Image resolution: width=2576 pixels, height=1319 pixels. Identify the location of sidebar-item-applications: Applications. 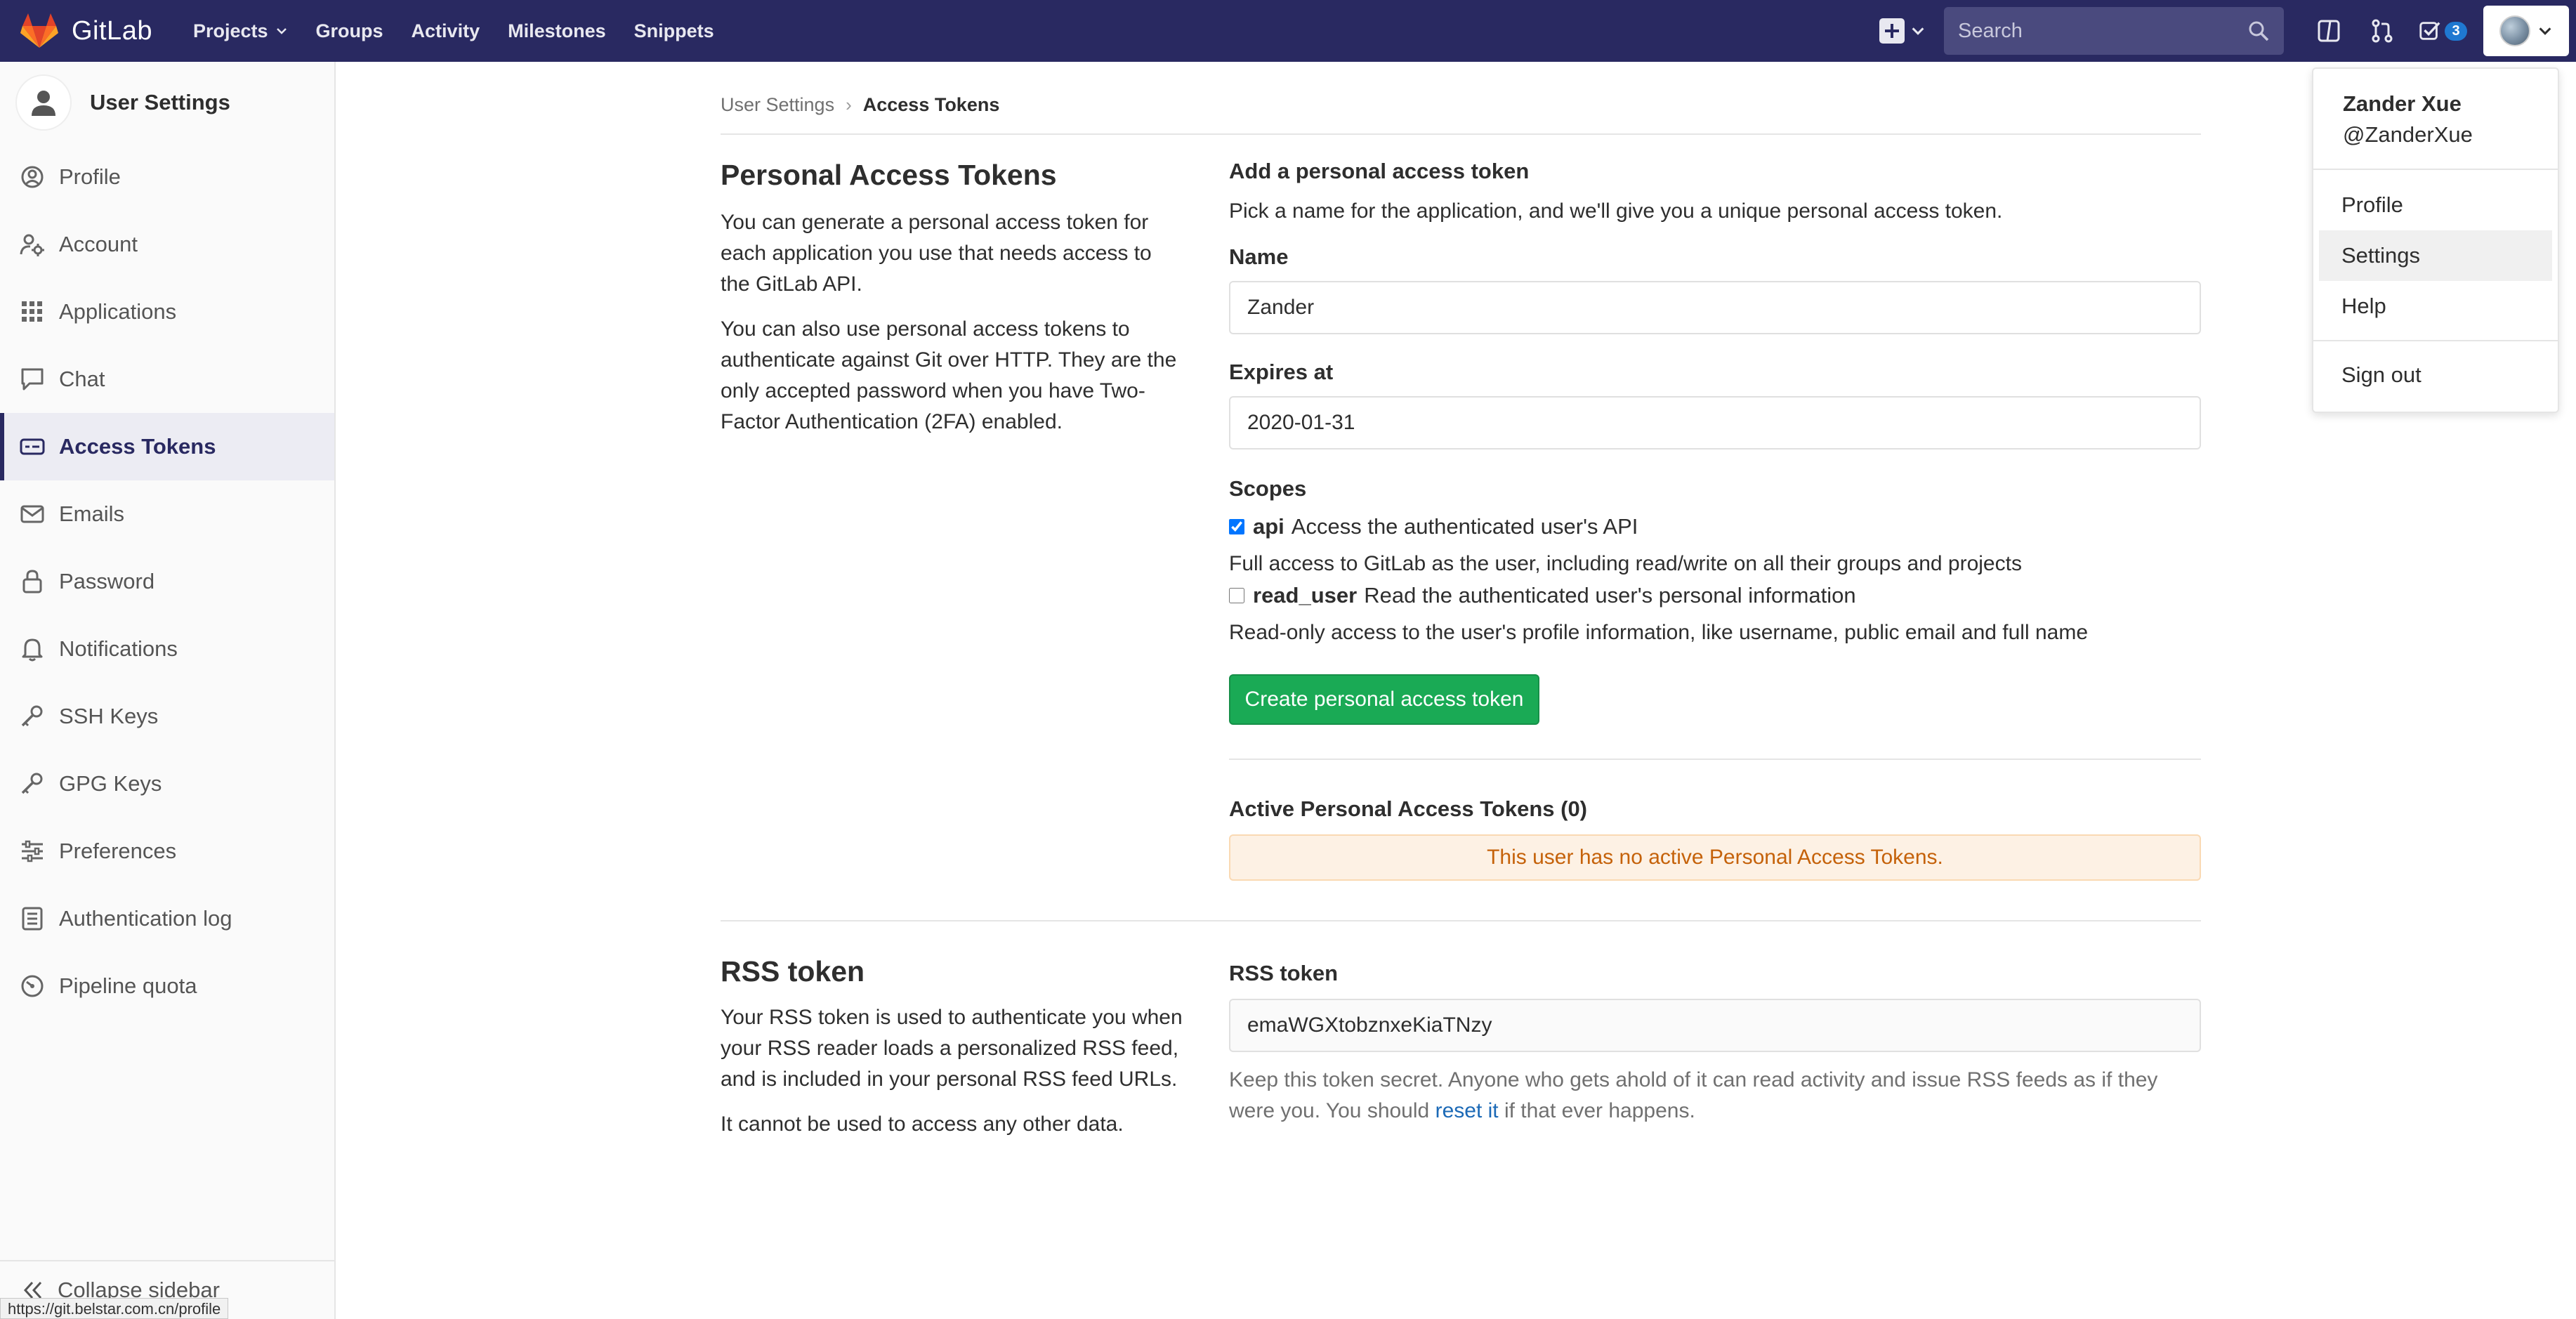
(167, 312).